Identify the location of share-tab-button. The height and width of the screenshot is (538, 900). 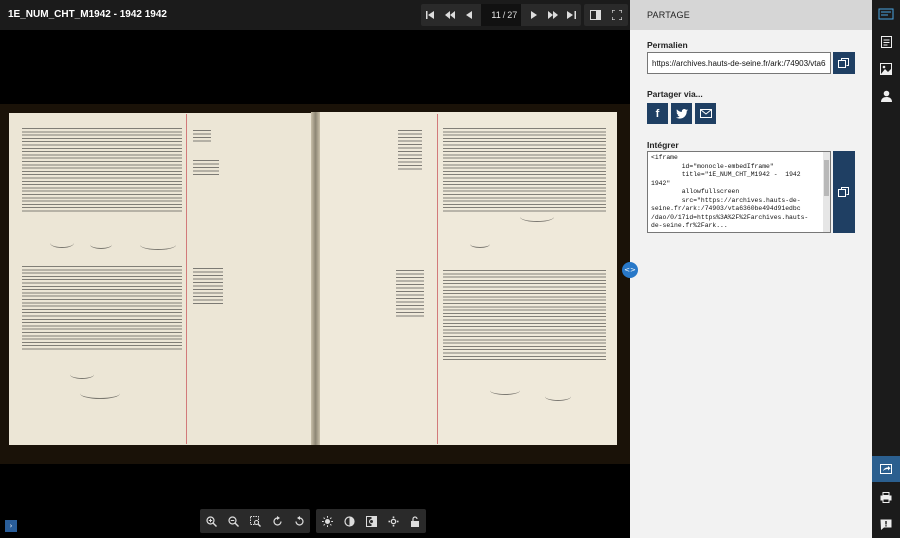
(886, 469).